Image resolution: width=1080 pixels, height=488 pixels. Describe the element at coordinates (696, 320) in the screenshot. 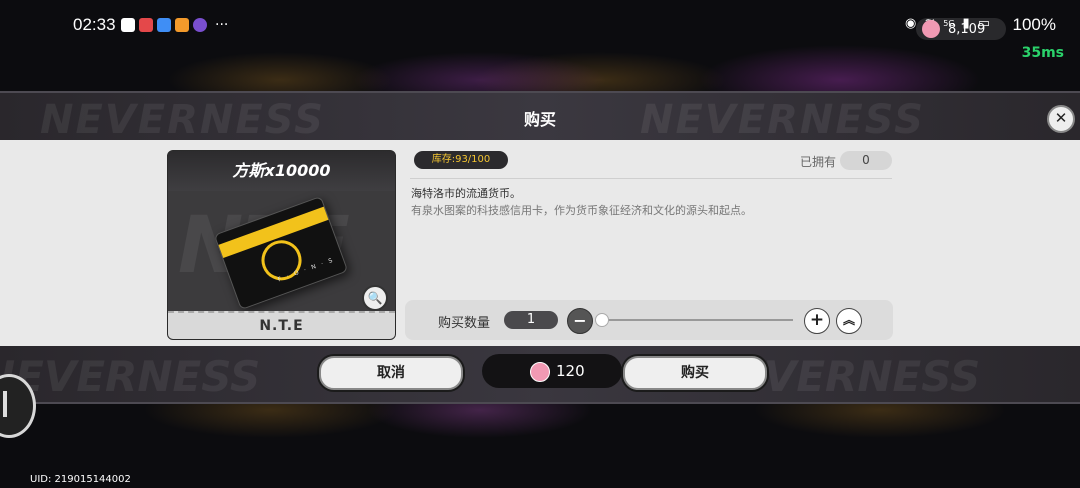

I see `quantity-slider-track` at that location.